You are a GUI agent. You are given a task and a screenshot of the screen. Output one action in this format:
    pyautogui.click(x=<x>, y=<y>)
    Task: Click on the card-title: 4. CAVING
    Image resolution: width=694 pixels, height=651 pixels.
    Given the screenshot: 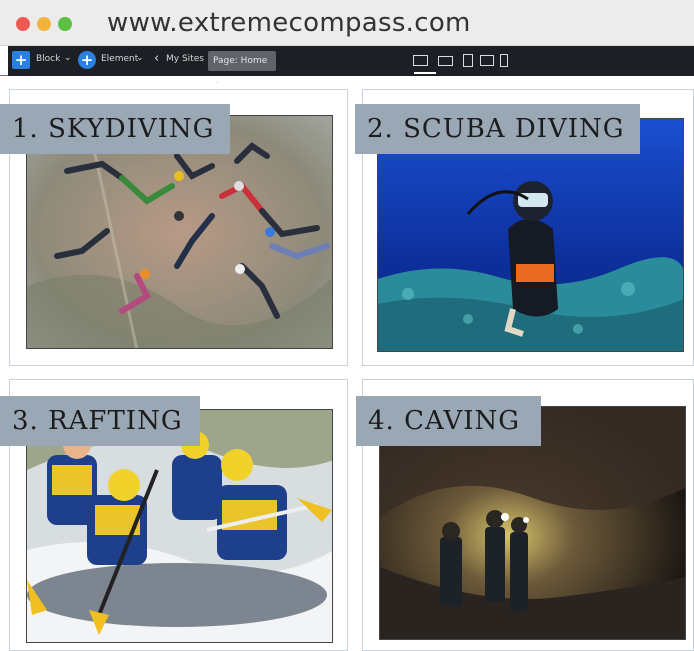 What is the action you would take?
    pyautogui.click(x=448, y=421)
    